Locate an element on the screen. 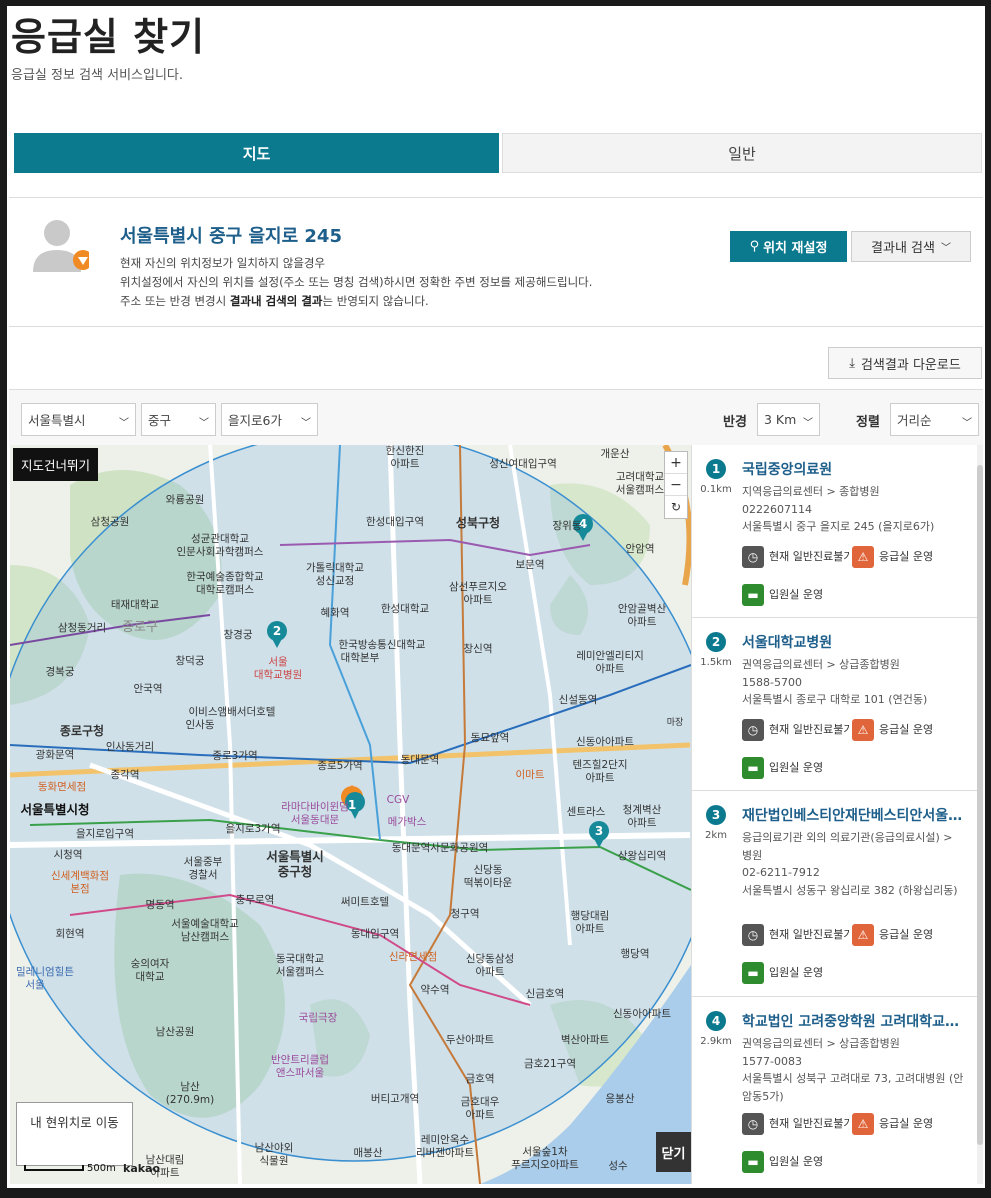  map-label: 동국대학교 is located at coordinates (300, 959).